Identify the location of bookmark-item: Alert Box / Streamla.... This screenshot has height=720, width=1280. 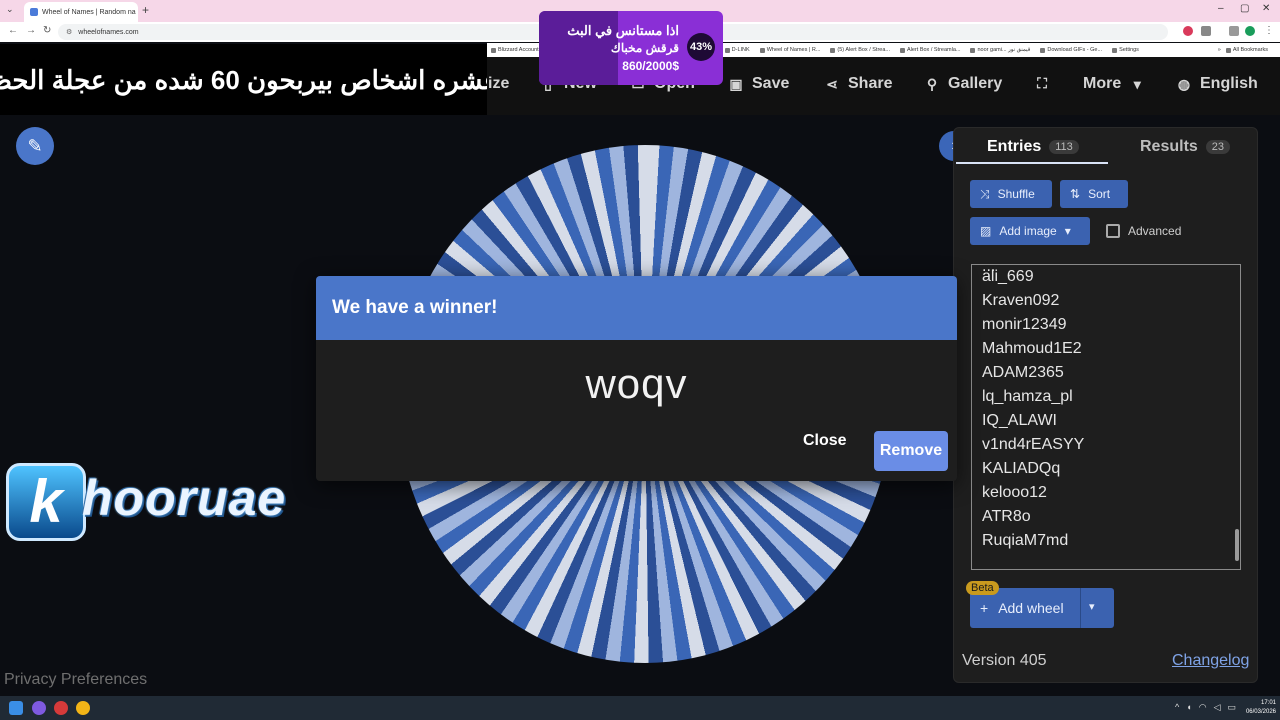
(930, 50).